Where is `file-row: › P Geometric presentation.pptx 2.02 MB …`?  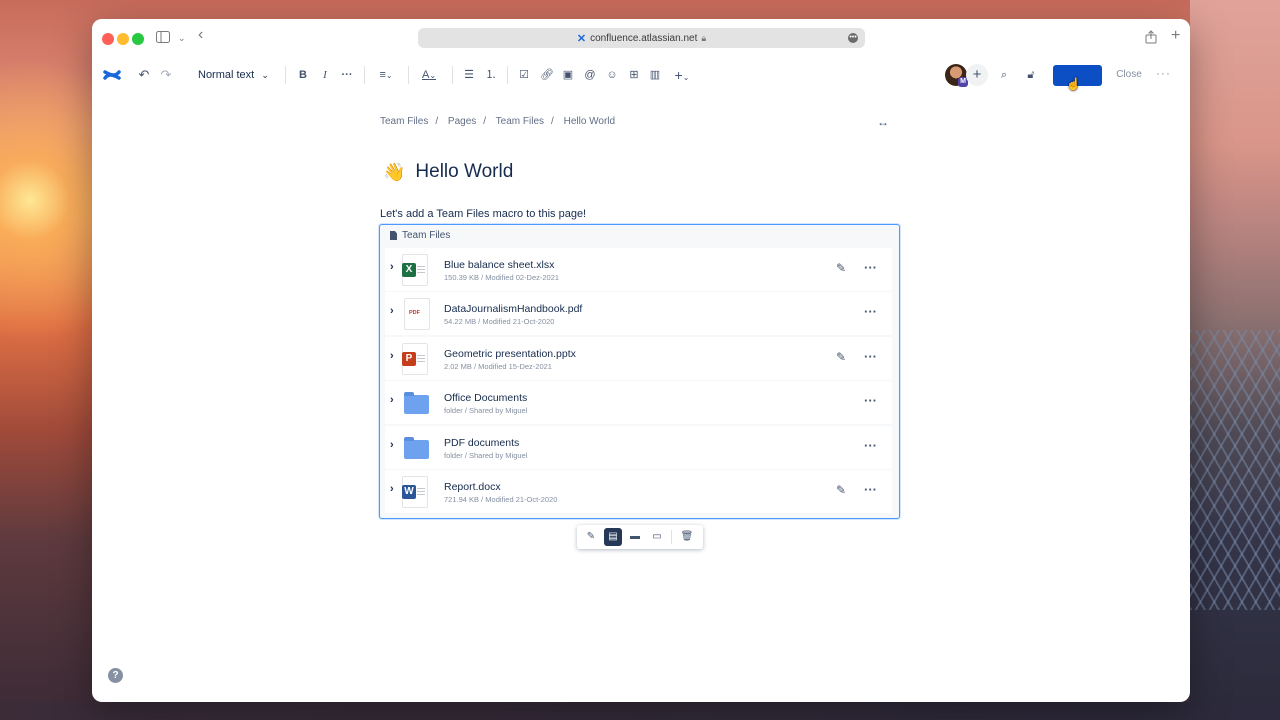 file-row: › P Geometric presentation.pptx 2.02 MB … is located at coordinates (638, 358).